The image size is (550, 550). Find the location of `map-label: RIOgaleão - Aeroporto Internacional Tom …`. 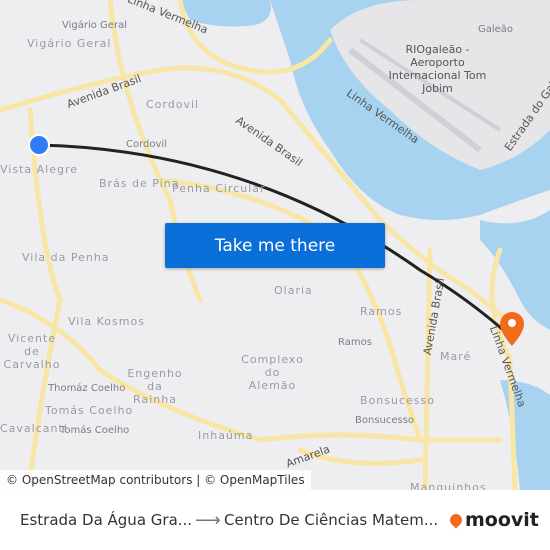

map-label: RIOgaleão - Aeroporto Internacional Tom … is located at coordinates (437, 69).